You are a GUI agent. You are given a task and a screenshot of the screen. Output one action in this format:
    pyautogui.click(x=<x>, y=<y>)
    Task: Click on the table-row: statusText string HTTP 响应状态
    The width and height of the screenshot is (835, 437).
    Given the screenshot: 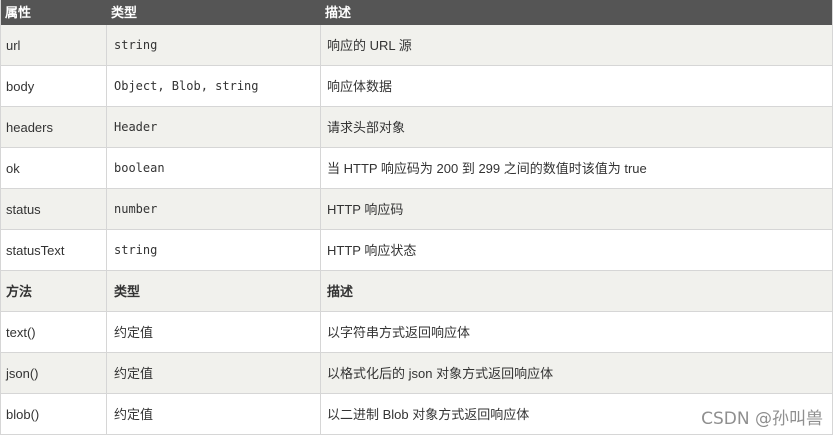 What is the action you would take?
    pyautogui.click(x=416, y=250)
    